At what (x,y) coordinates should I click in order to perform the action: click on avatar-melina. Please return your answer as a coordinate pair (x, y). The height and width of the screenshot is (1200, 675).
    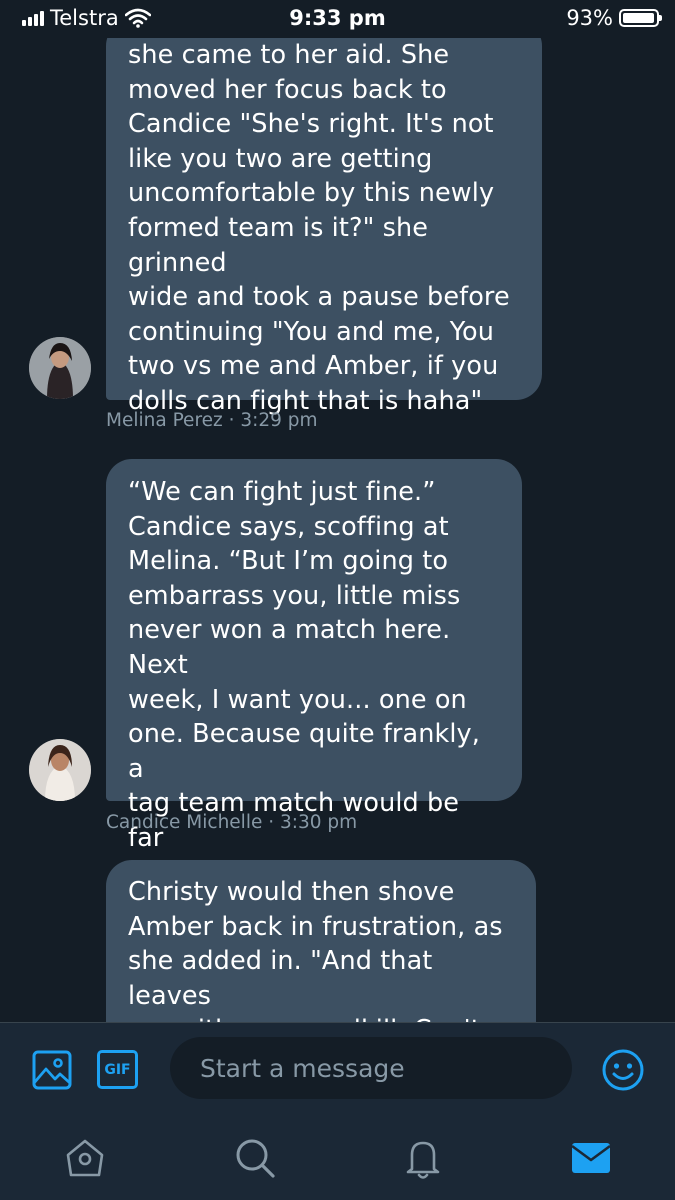
    Looking at the image, I should click on (60, 368).